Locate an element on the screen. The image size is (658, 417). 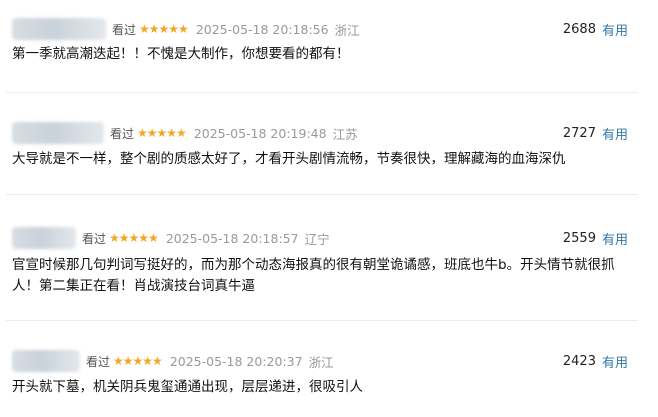
comment-meta: 看过 ★★★★★ 2025-05-18 20:18:56 浙江 is located at coordinates (186, 29).